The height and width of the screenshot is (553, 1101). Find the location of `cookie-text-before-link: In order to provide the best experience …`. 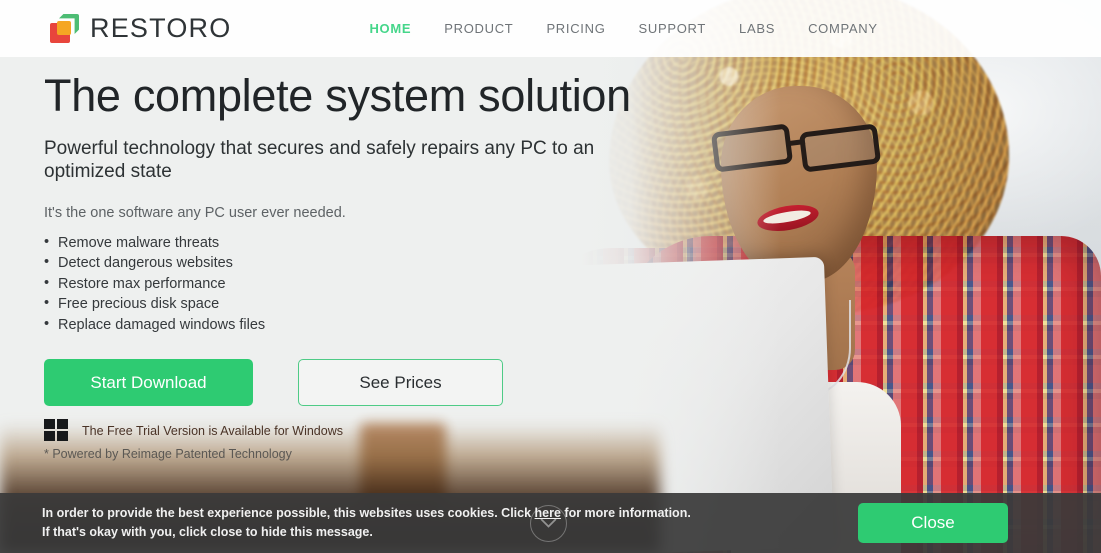

cookie-text-before-link: In order to provide the best experience … is located at coordinates (288, 513).